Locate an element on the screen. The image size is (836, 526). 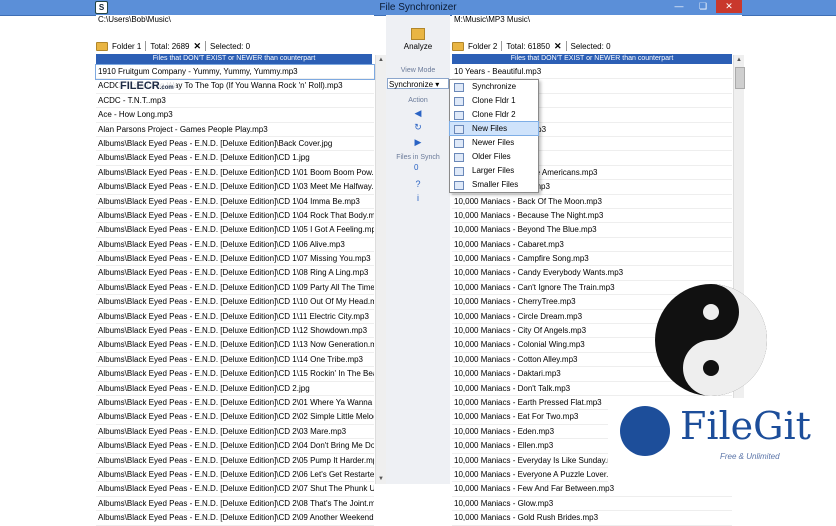
right-file-row: 10,000 Maniacs - Gold Rush Brides.mp3 is located at coordinates (592, 518).